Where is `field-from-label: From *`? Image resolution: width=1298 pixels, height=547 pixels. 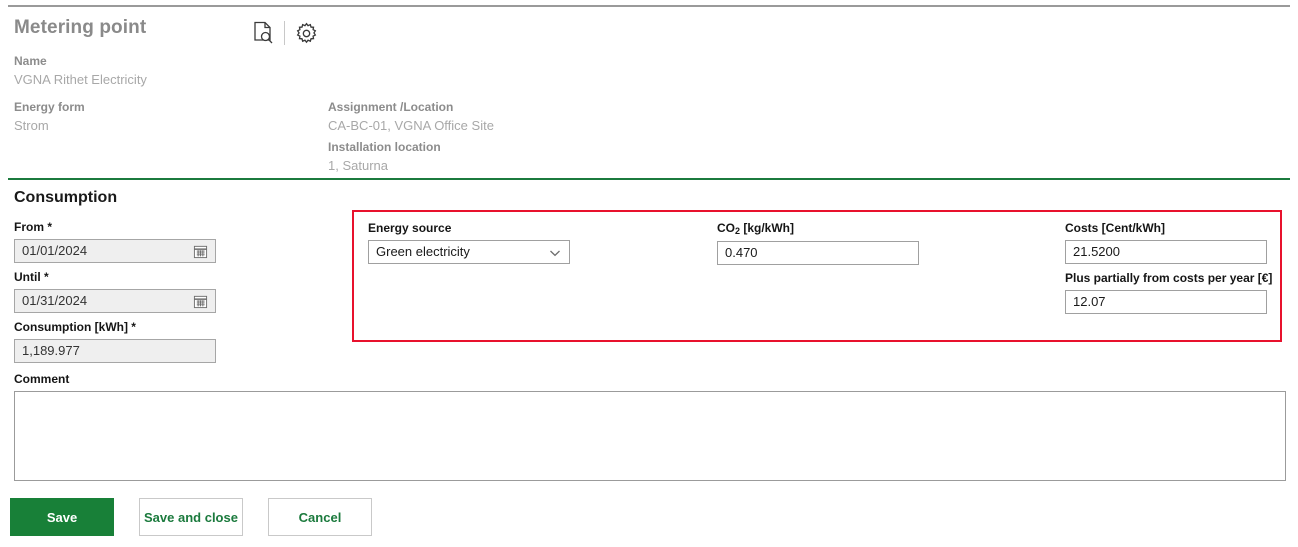 field-from-label: From * is located at coordinates (33, 227).